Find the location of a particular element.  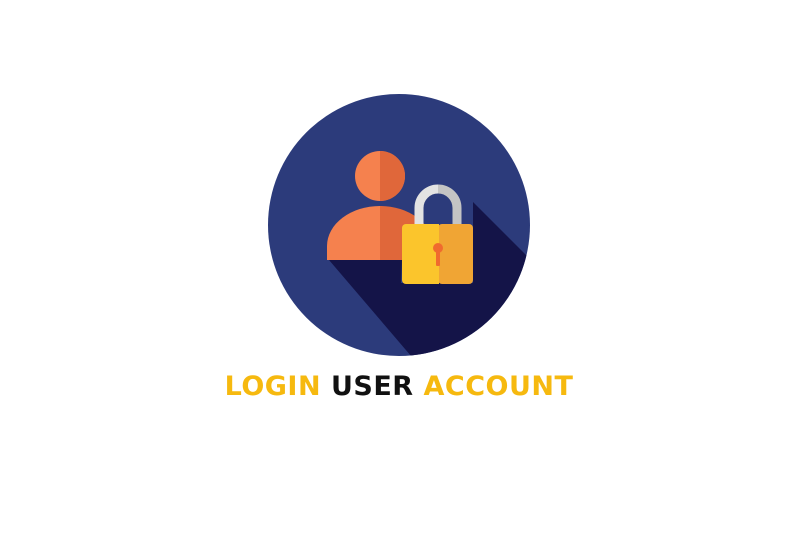

title-word-login: LOGIN is located at coordinates (273, 386).